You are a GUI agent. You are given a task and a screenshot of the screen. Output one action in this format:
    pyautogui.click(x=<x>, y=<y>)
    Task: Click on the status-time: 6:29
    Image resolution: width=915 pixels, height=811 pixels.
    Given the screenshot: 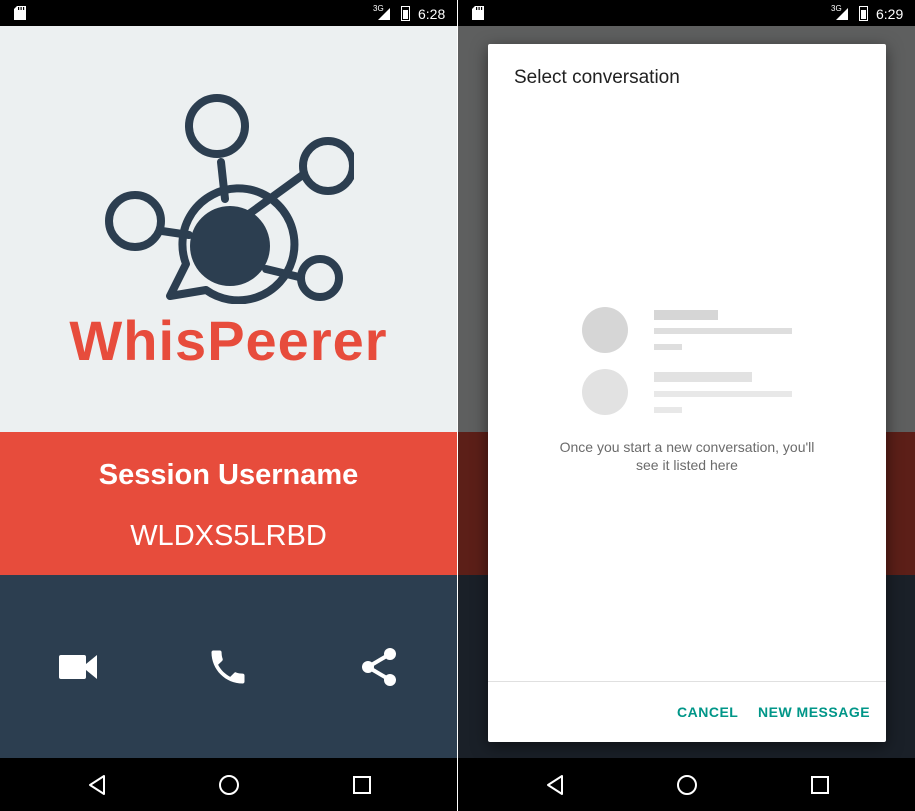 What is the action you would take?
    pyautogui.click(x=890, y=14)
    